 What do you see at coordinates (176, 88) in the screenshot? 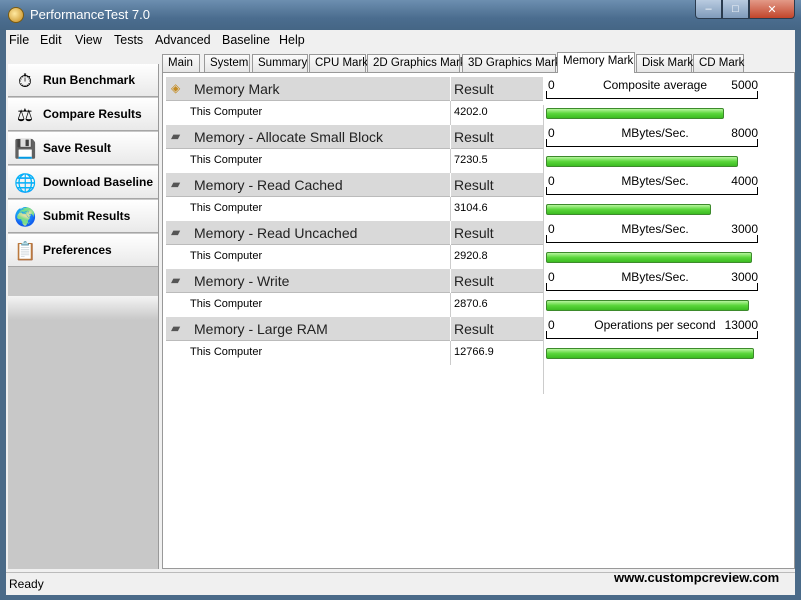
I see `memory-mark-icon: ◈` at bounding box center [176, 88].